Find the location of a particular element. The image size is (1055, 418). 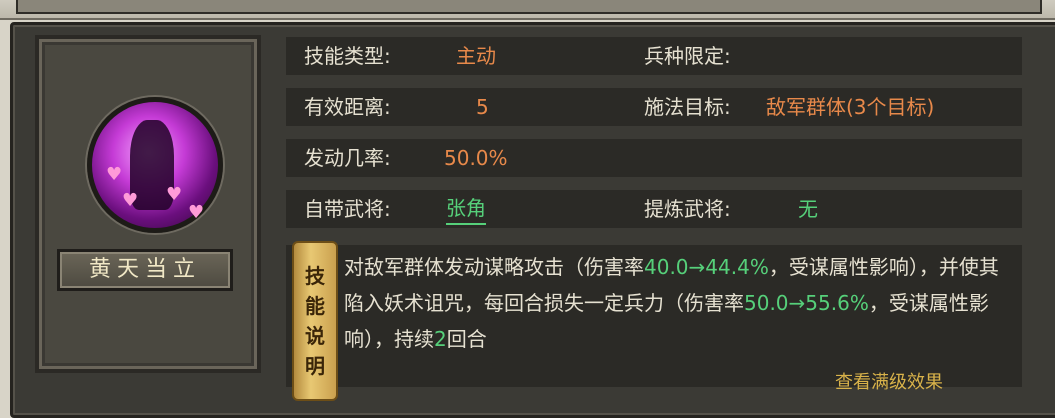

desc-part: 对敌军群体发动谋略攻击（伤害率 is located at coordinates (494, 267).